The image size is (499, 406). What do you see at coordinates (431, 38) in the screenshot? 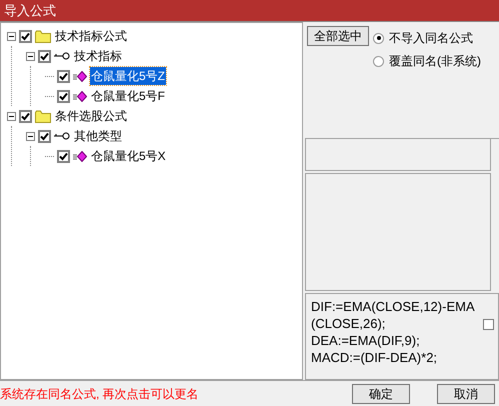
I see `option-label: 不导入同名公式` at bounding box center [431, 38].